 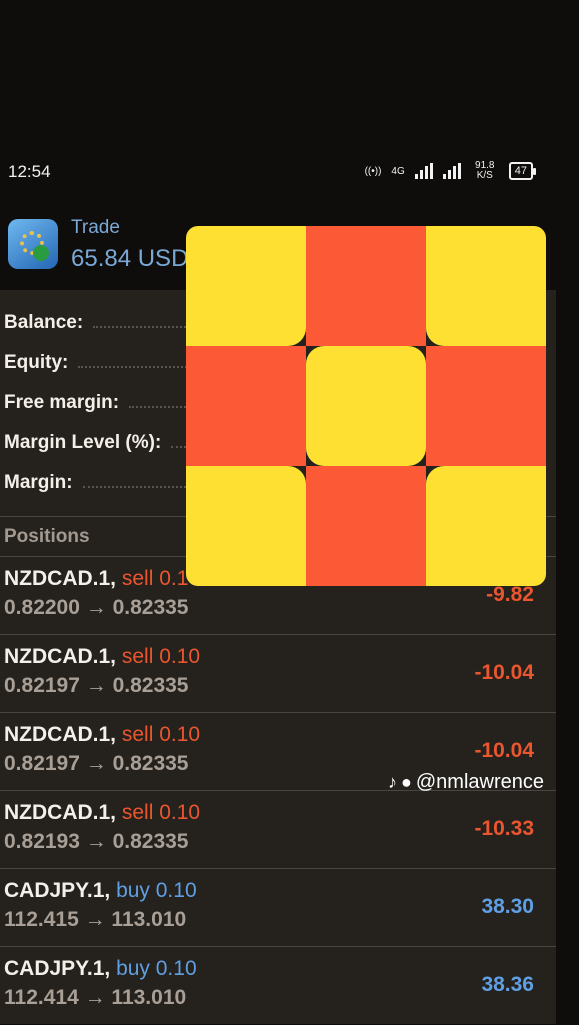 I want to click on position-profit: -9.82, so click(x=510, y=594).